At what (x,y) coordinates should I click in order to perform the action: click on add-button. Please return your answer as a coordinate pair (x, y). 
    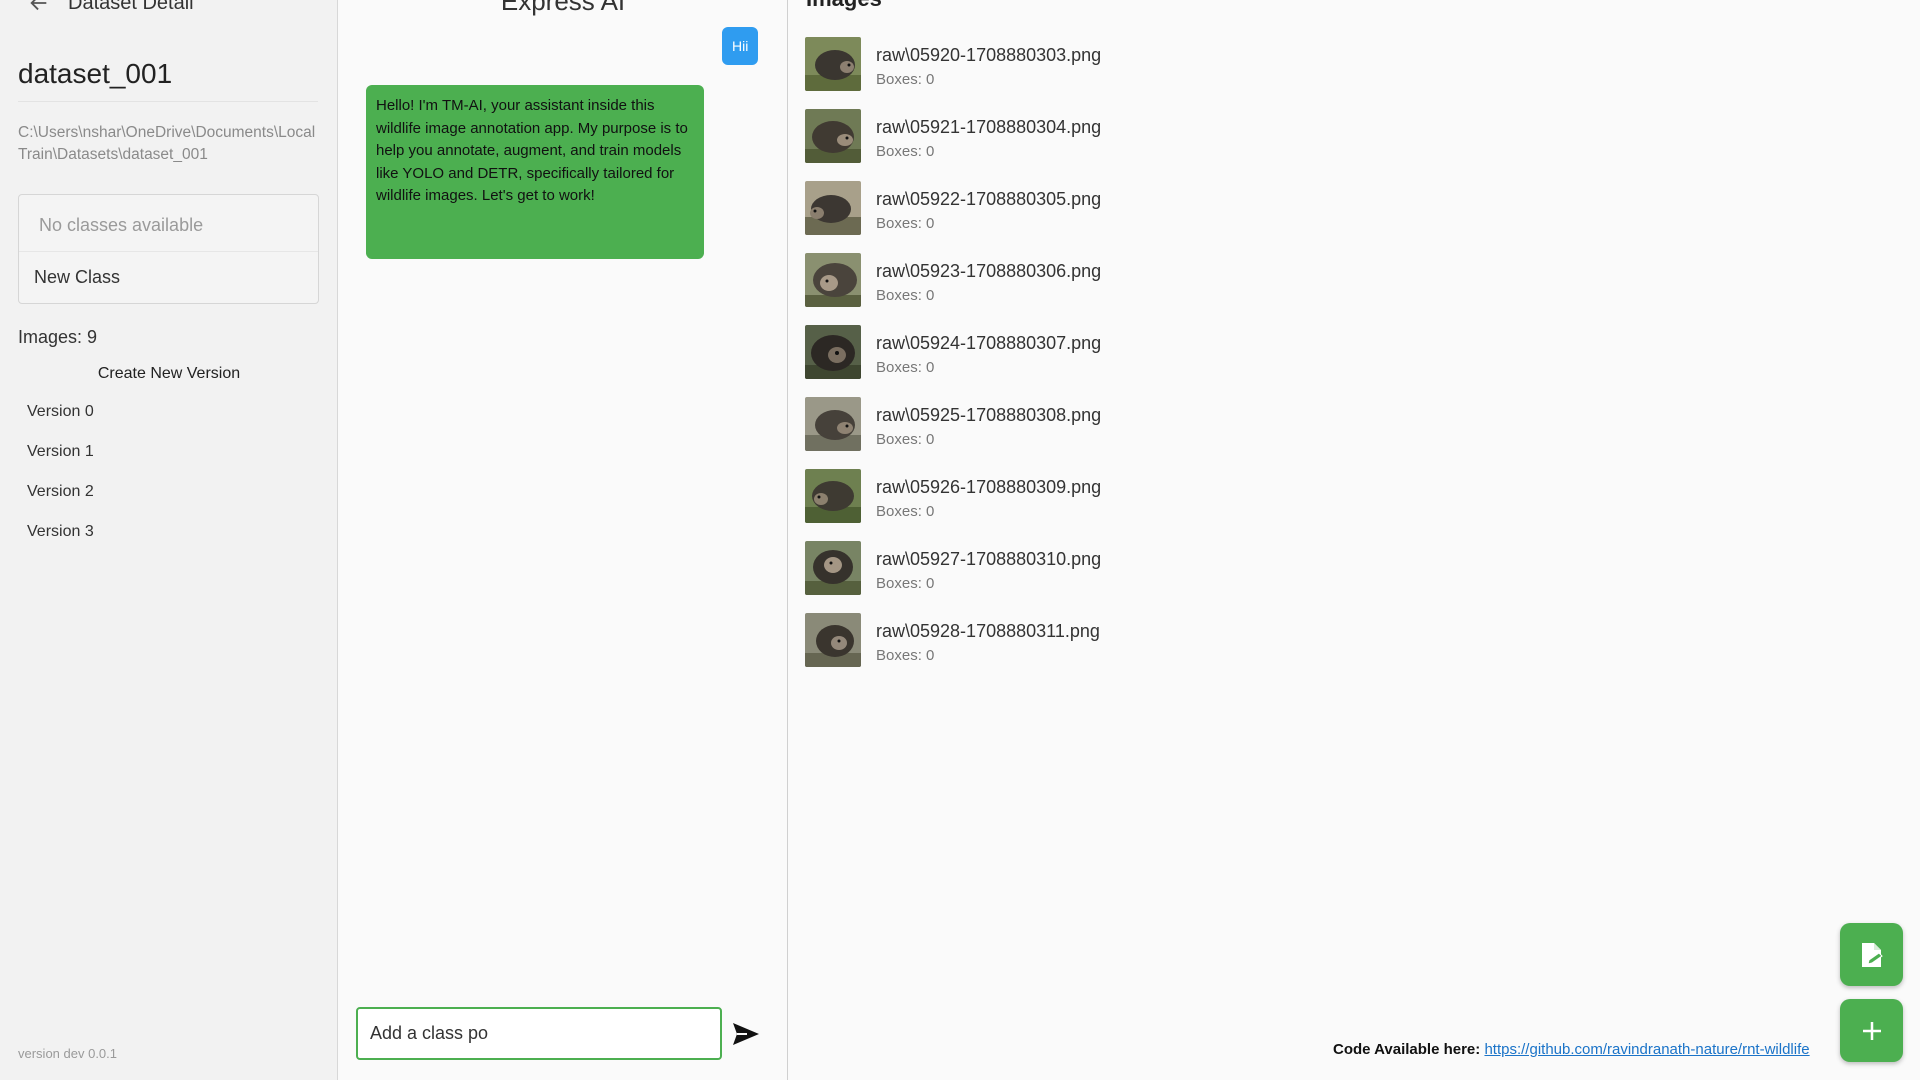
    Looking at the image, I should click on (1871, 1030).